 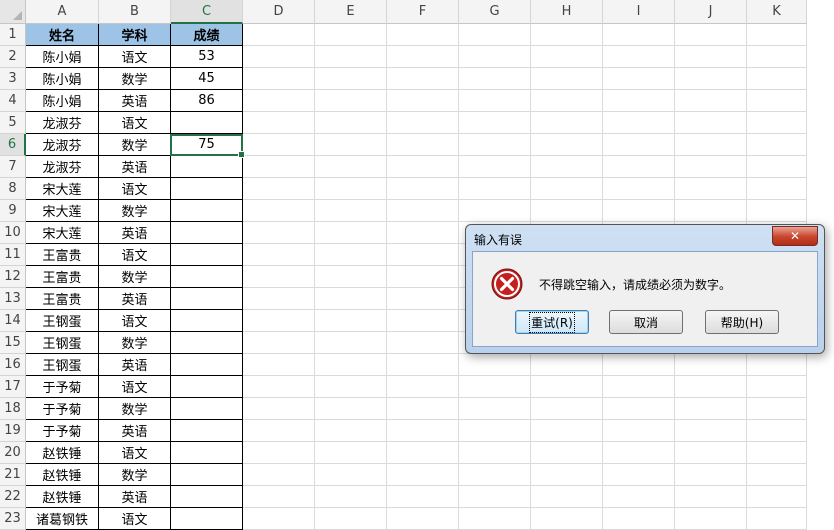 I want to click on cell-k18, so click(x=777, y=409).